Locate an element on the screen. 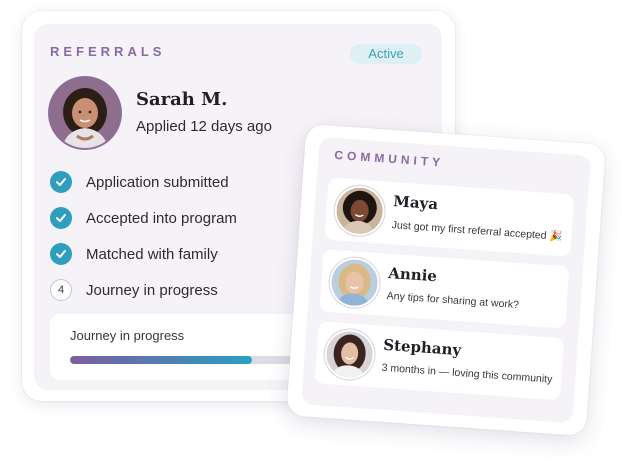  applicant-photo is located at coordinates (85, 113).